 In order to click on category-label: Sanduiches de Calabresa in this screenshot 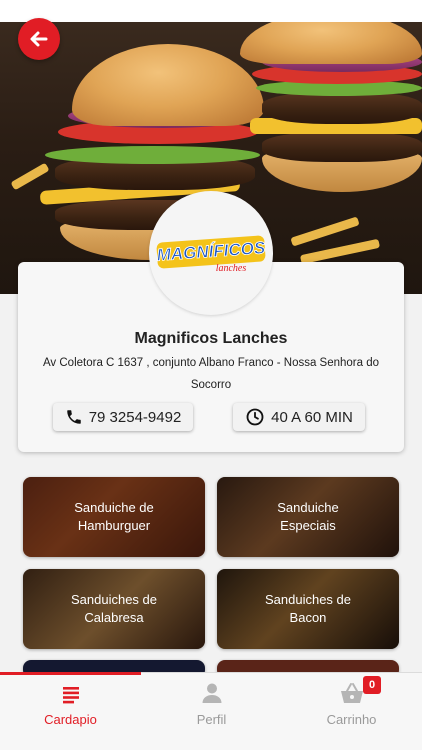, I will do `click(113, 608)`.